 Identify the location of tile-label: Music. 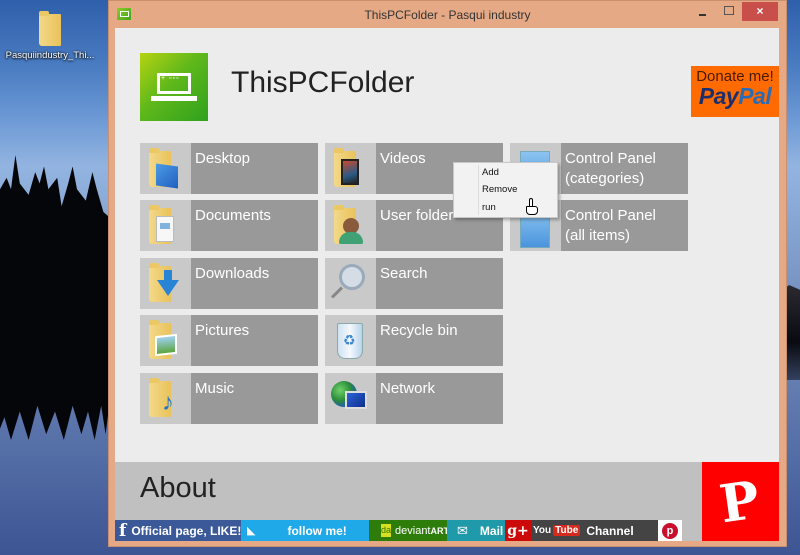
(215, 388).